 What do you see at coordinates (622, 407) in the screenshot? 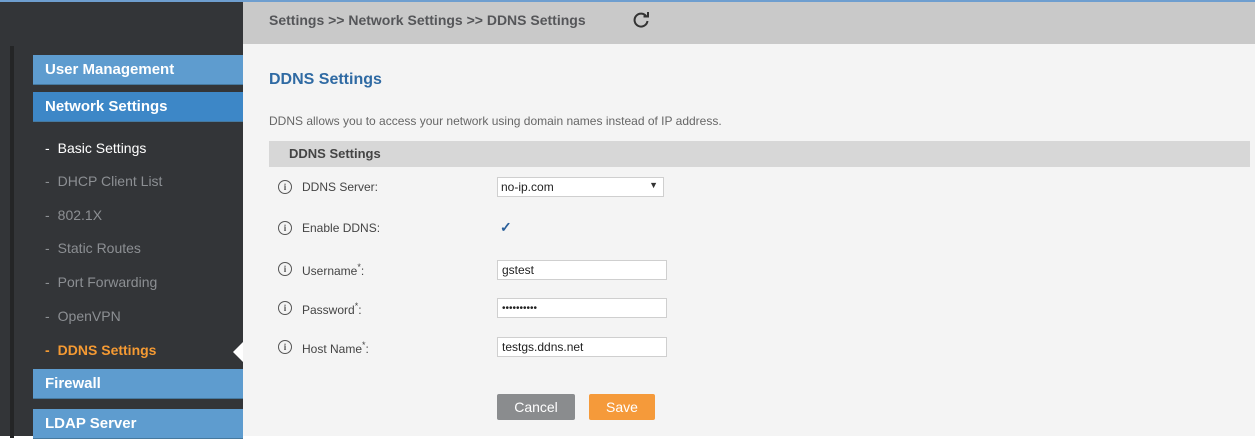
I see `save-button: Save` at bounding box center [622, 407].